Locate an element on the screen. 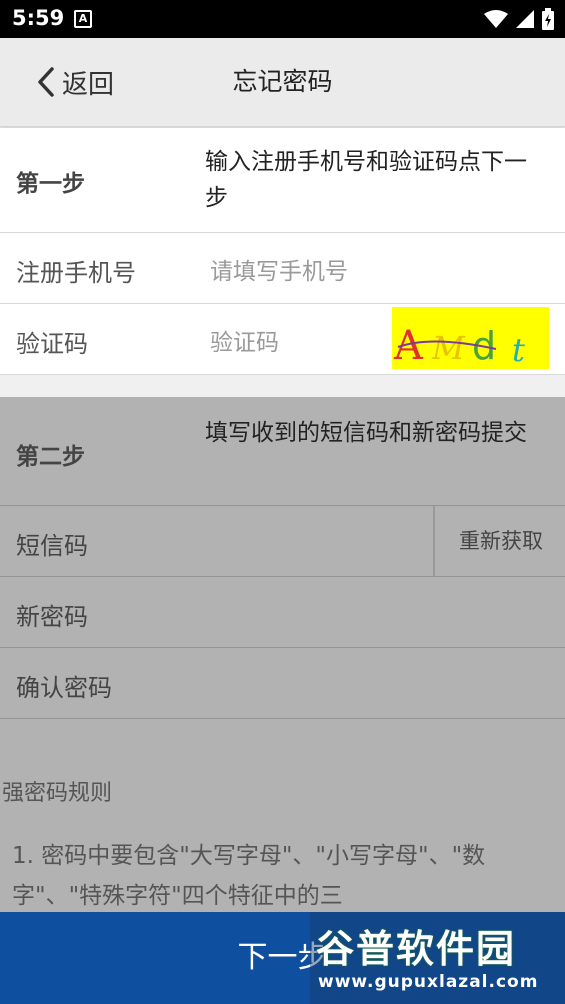 The height and width of the screenshot is (1004, 565). captcha-label: 验证码 is located at coordinates (52, 344).